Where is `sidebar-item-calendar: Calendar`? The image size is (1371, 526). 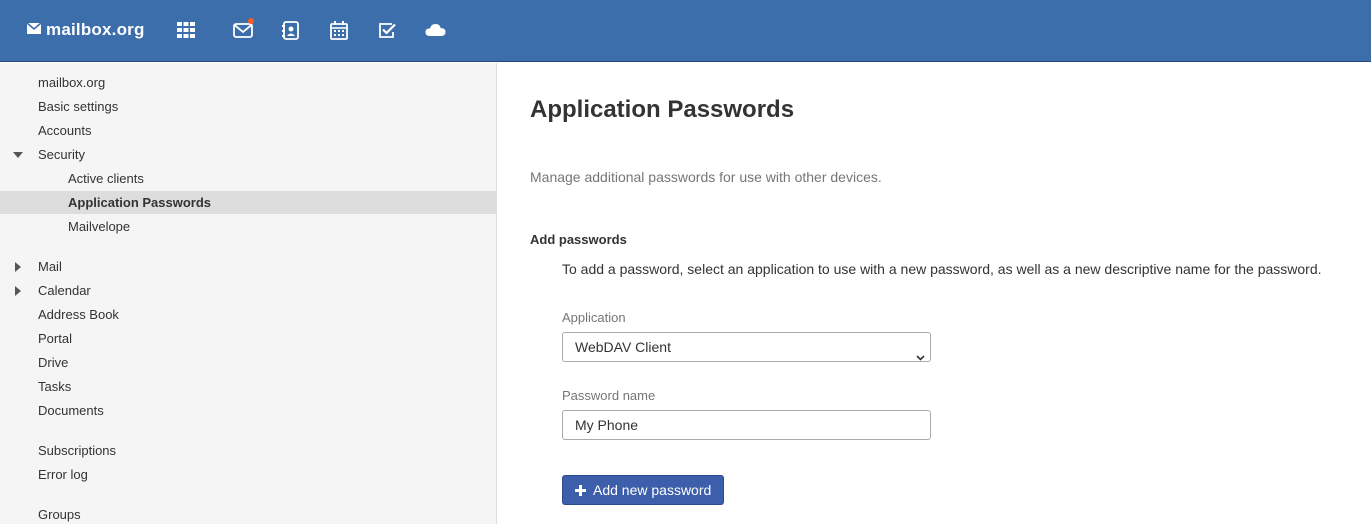 sidebar-item-calendar: Calendar is located at coordinates (248, 290).